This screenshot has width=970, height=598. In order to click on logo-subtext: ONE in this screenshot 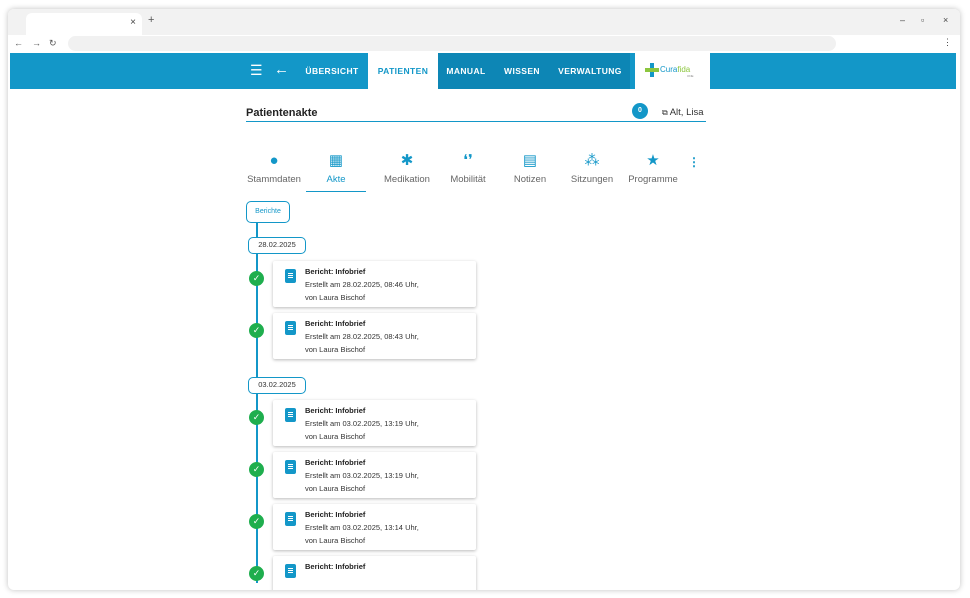, I will do `click(690, 76)`.